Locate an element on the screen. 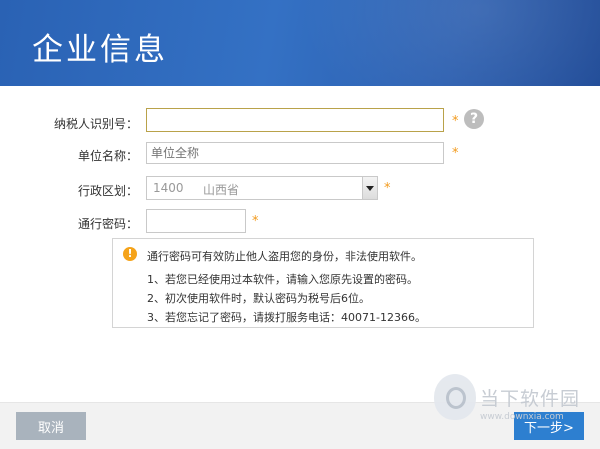  taxpayer-id-label: 纳税人识别号： is located at coordinates (95, 124).